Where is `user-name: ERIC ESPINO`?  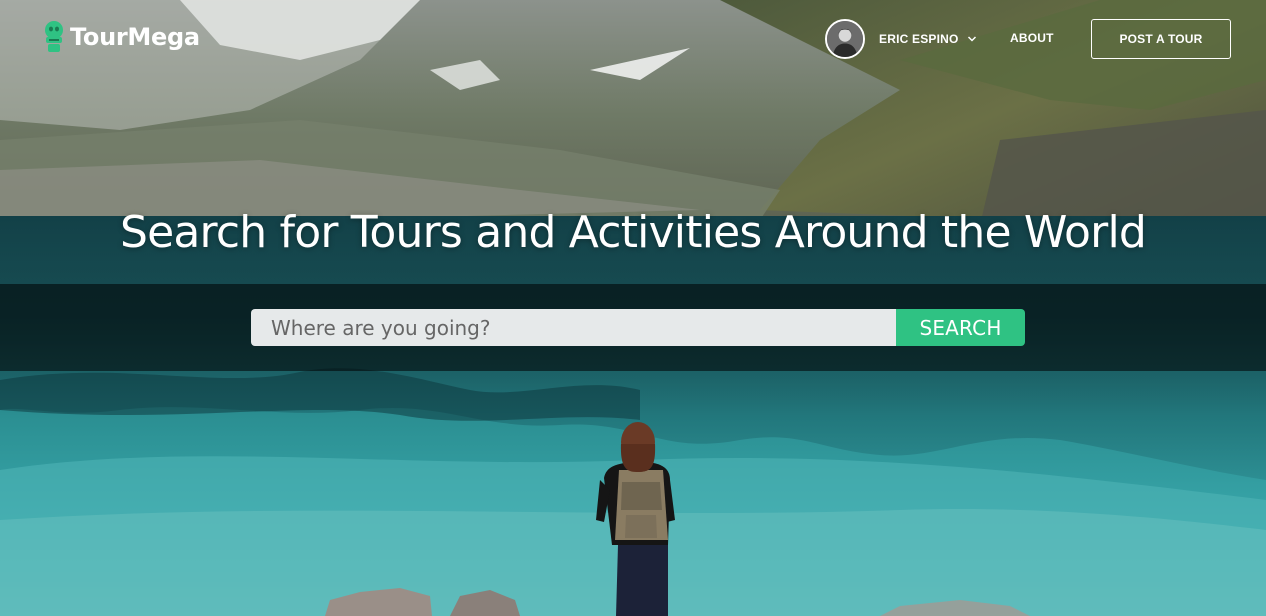 user-name: ERIC ESPINO is located at coordinates (919, 39).